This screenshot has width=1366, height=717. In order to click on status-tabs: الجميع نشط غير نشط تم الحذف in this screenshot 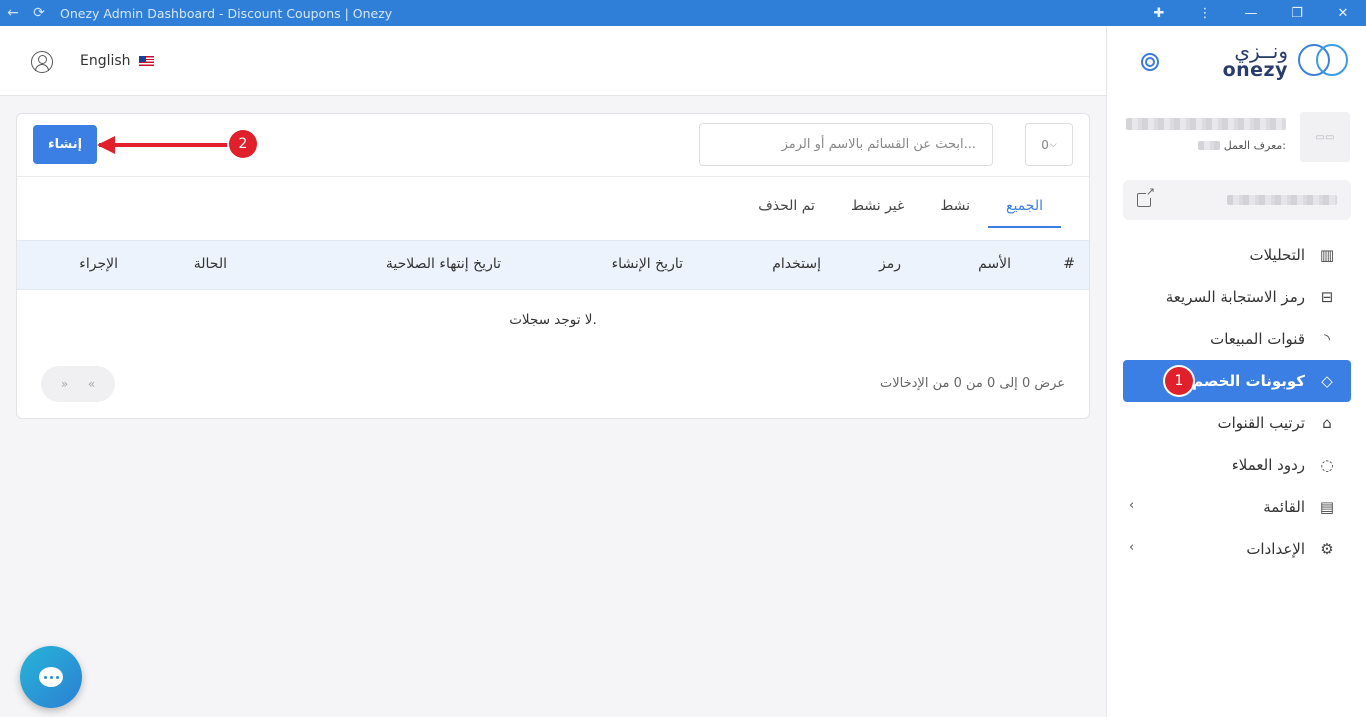, I will do `click(900, 207)`.